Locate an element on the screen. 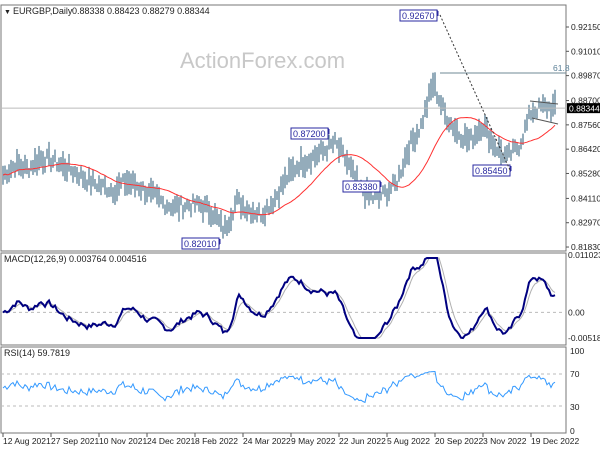 The height and width of the screenshot is (455, 600). rsi-title: RSI(14) 59.7819 is located at coordinates (37, 353).